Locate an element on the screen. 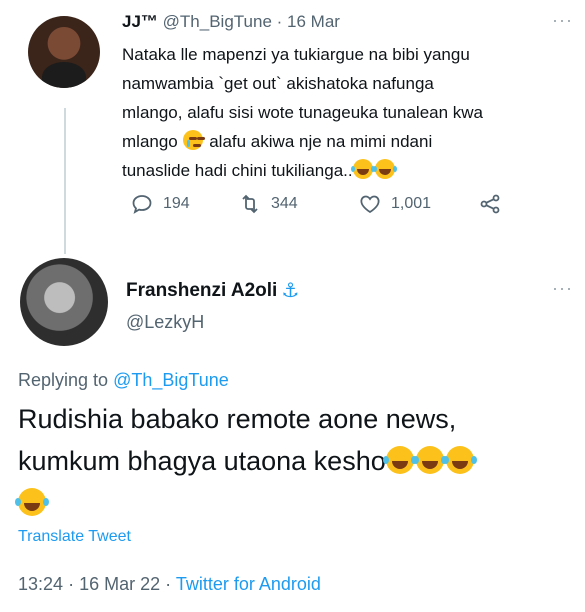  tweet-date: 16 Mar 22 is located at coordinates (119, 584).